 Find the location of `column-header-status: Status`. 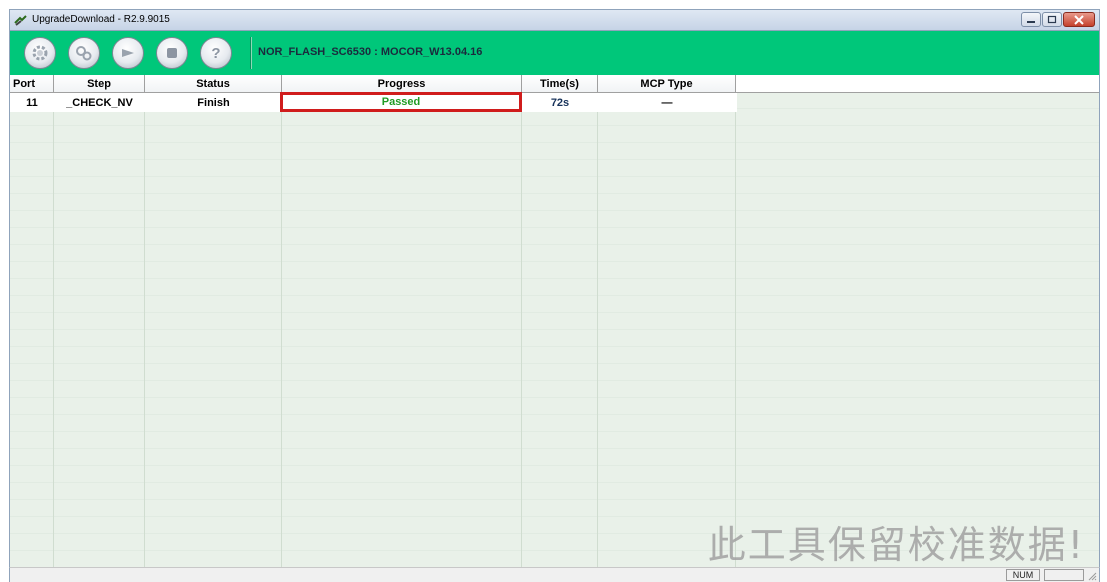

column-header-status: Status is located at coordinates (213, 83).